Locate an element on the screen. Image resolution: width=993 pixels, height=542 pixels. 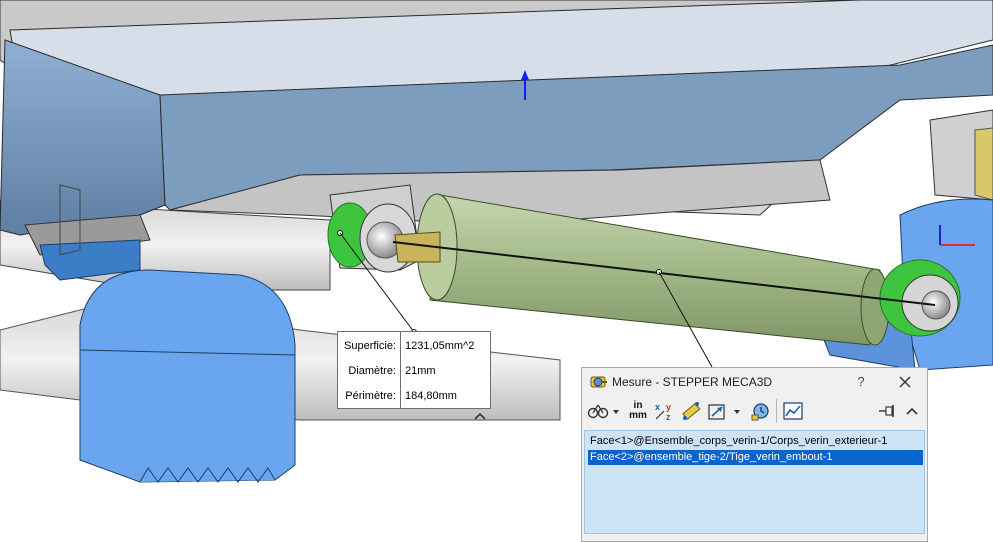
area-label: Superficie: is located at coordinates (370, 346).